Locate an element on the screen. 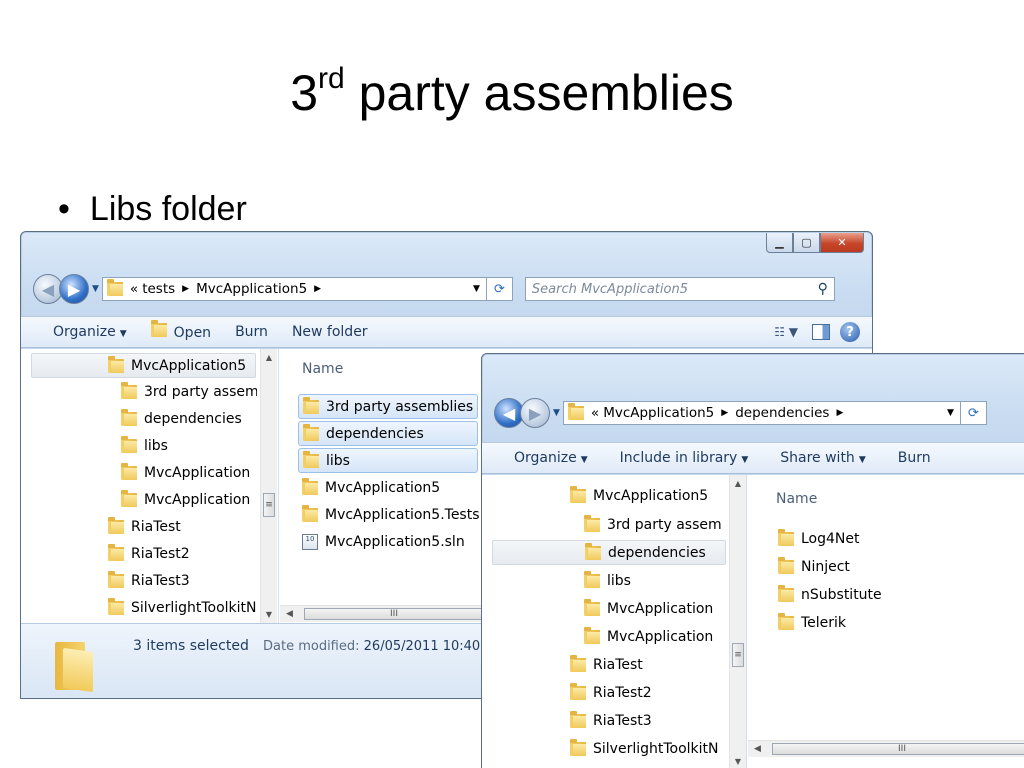  search-icon: ⚲ is located at coordinates (823, 289).